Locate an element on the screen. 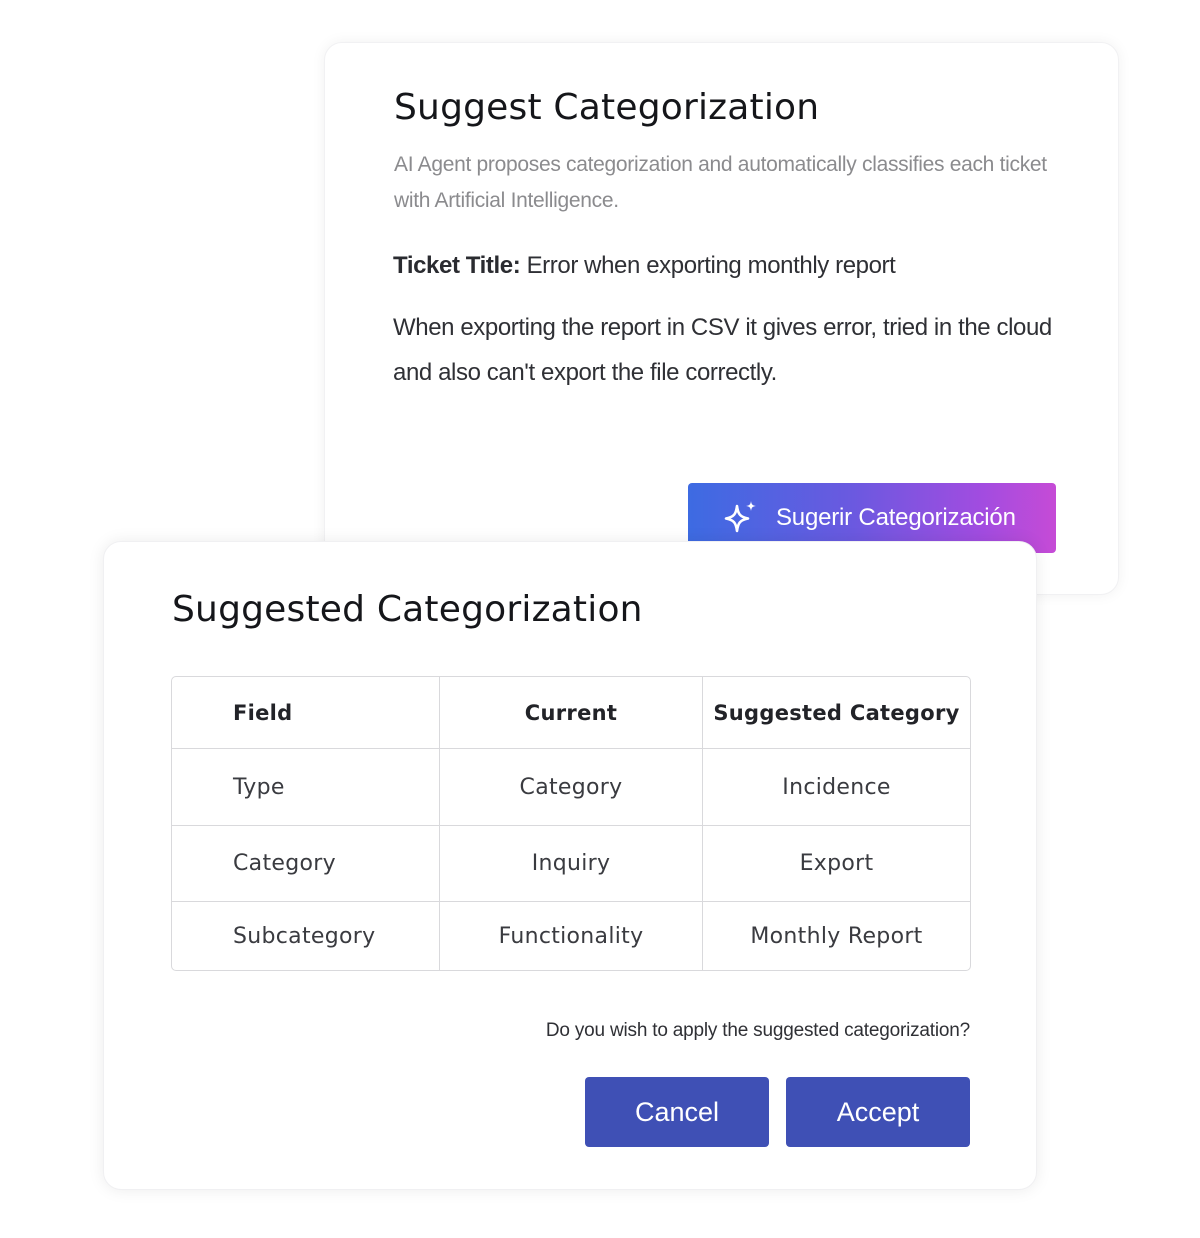 The height and width of the screenshot is (1238, 1200). table-header-row: Field Current Suggested Category is located at coordinates (571, 712).